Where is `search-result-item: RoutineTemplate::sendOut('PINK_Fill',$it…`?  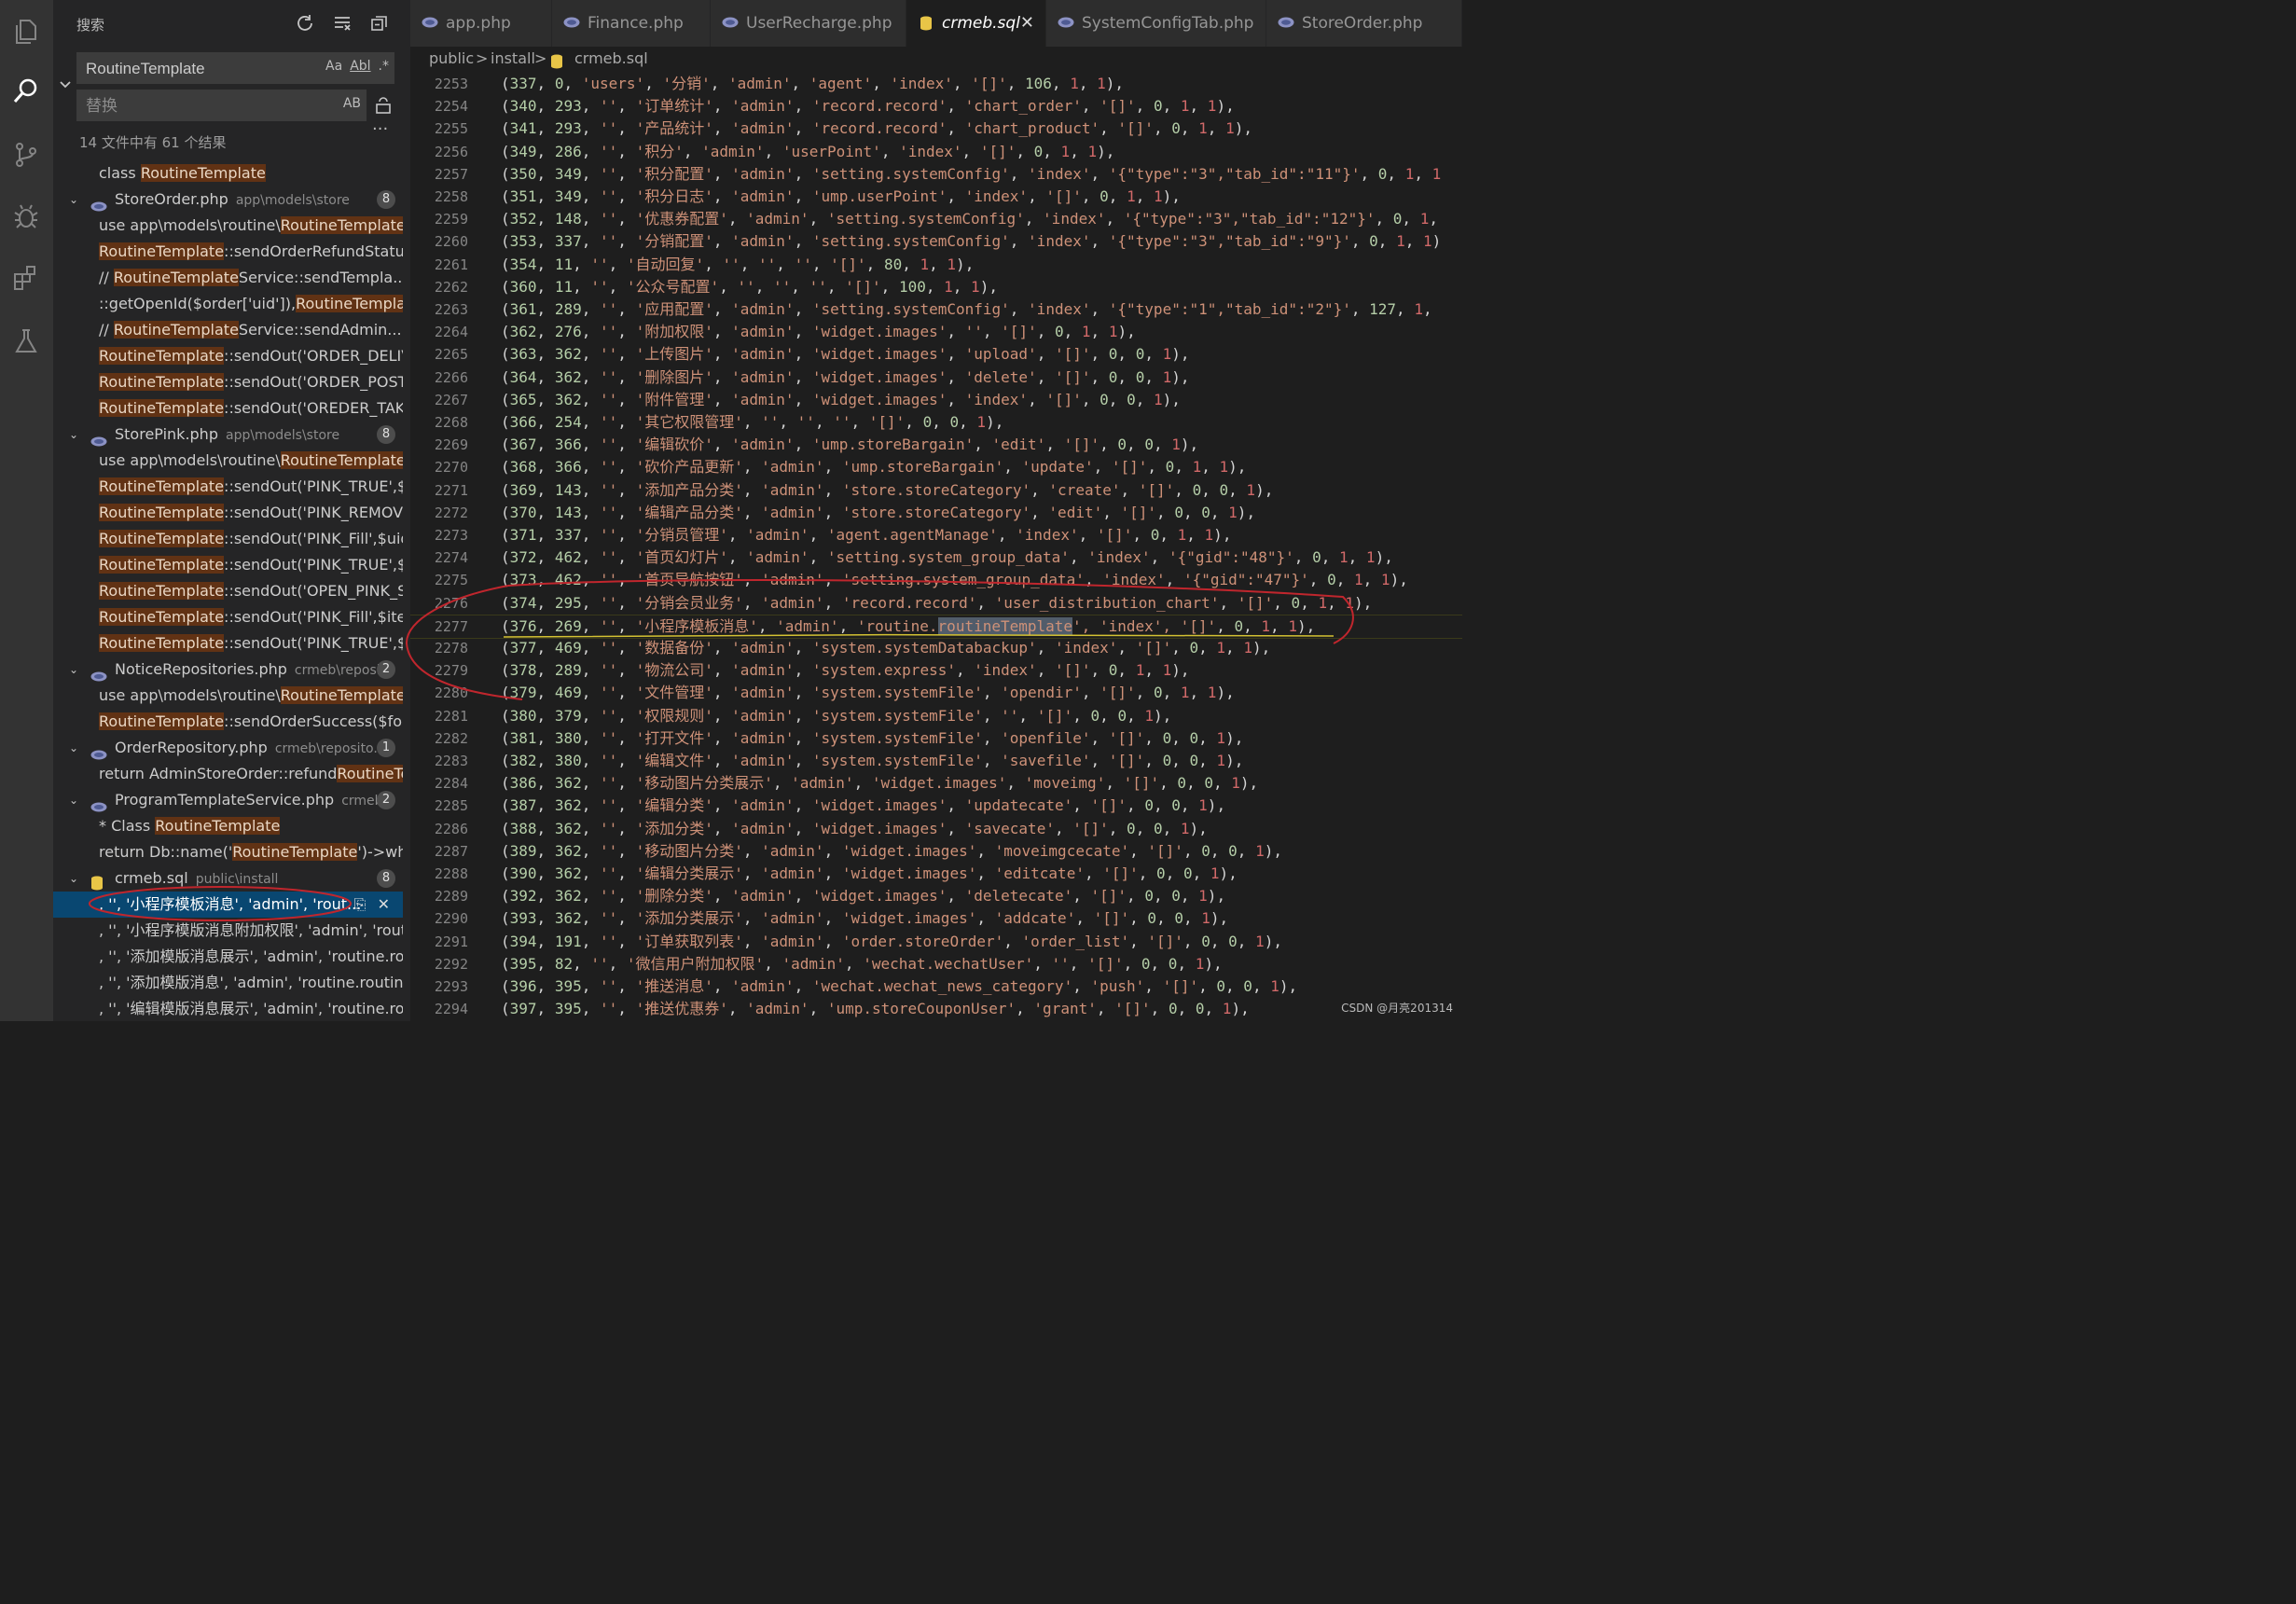
search-result-item: RoutineTemplate::sendOut('PINK_Fill',$it… is located at coordinates (228, 617).